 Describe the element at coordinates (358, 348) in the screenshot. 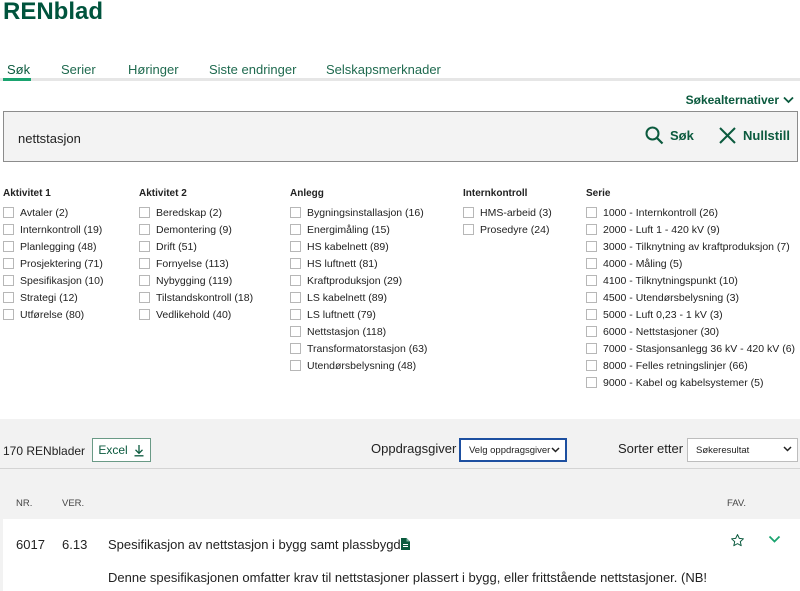

I see `filter-checkbox: Transformatorstasjon (63)` at that location.